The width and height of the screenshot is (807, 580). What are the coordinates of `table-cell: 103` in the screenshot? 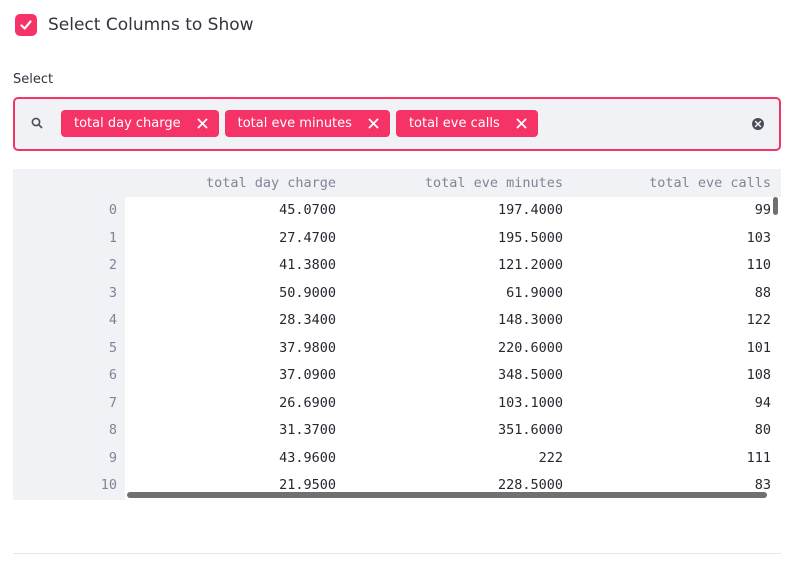 It's located at (759, 238).